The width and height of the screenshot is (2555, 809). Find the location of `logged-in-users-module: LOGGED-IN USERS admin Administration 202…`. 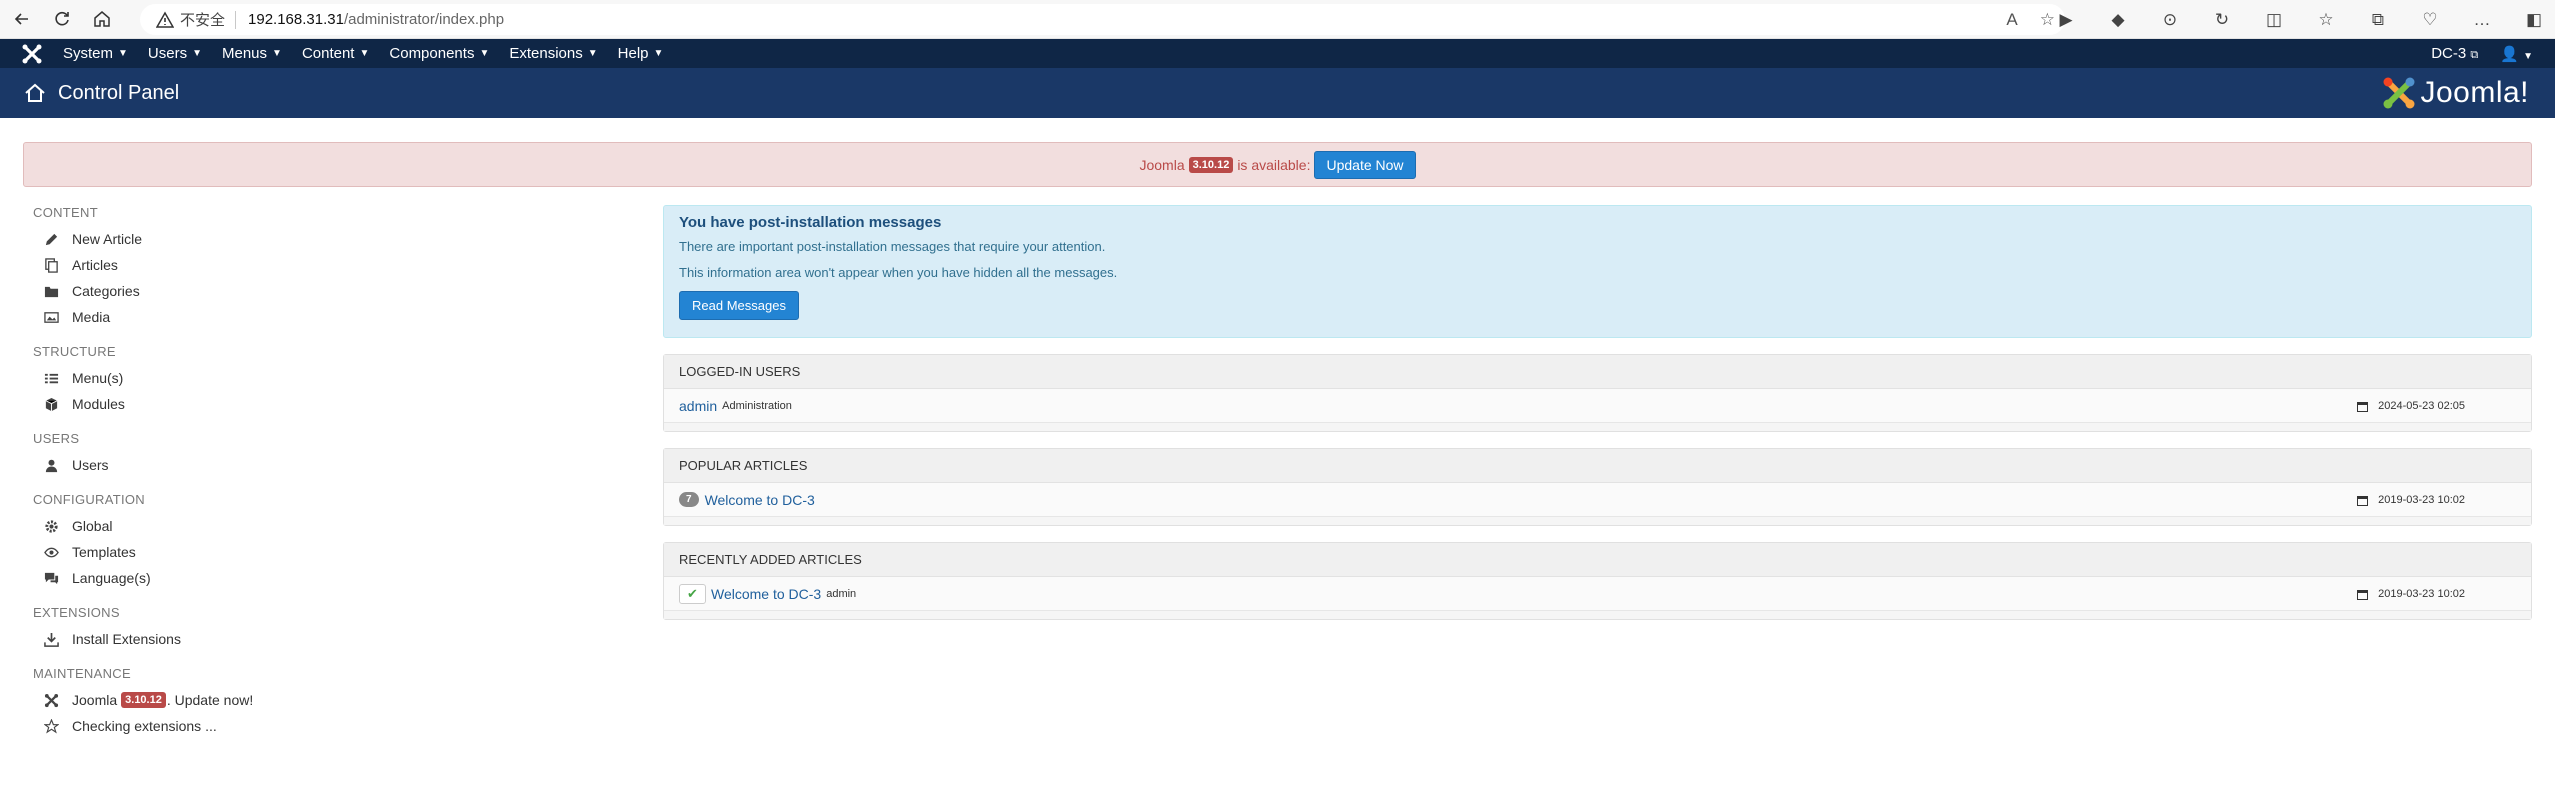

logged-in-users-module: LOGGED-IN USERS admin Administration 202… is located at coordinates (1597, 393).